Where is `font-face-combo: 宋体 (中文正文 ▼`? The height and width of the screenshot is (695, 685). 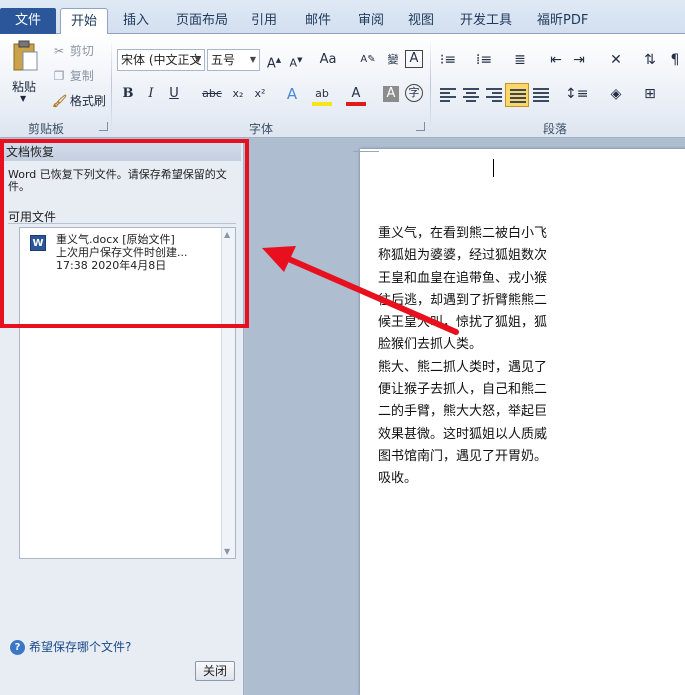 font-face-combo: 宋体 (中文正文 ▼ is located at coordinates (161, 60).